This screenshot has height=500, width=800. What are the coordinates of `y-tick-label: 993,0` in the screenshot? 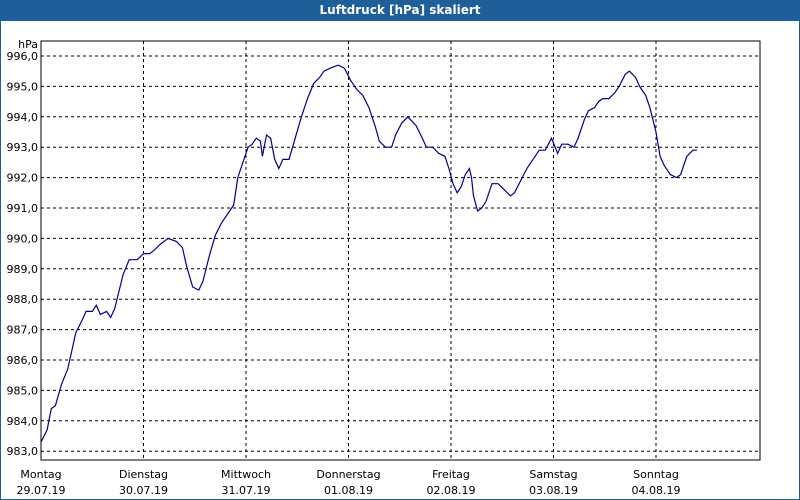 It's located at (23, 147).